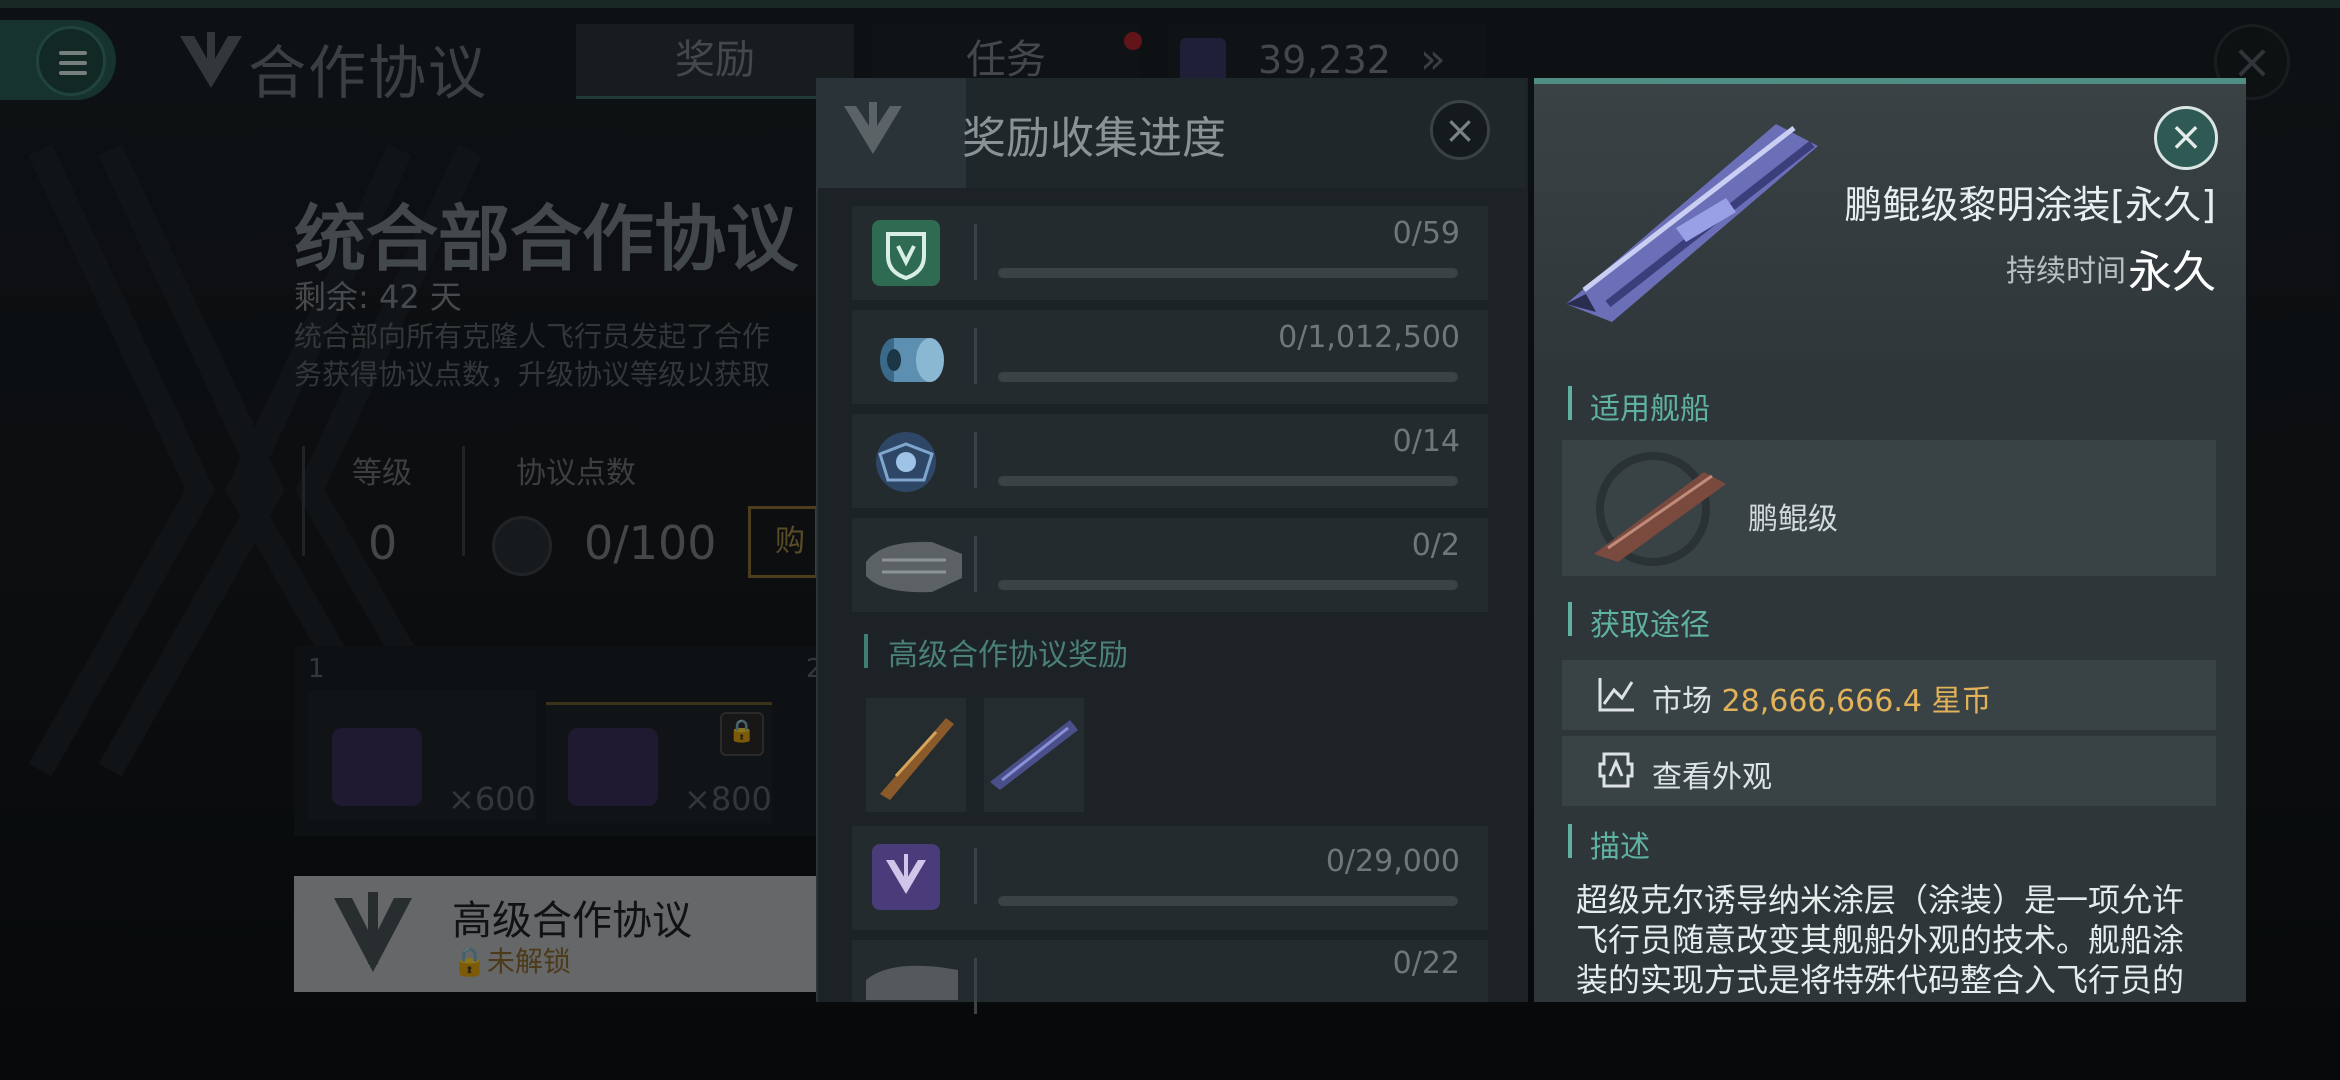  What do you see at coordinates (1650, 625) in the screenshot?
I see `acquisition-label: 获取途径` at bounding box center [1650, 625].